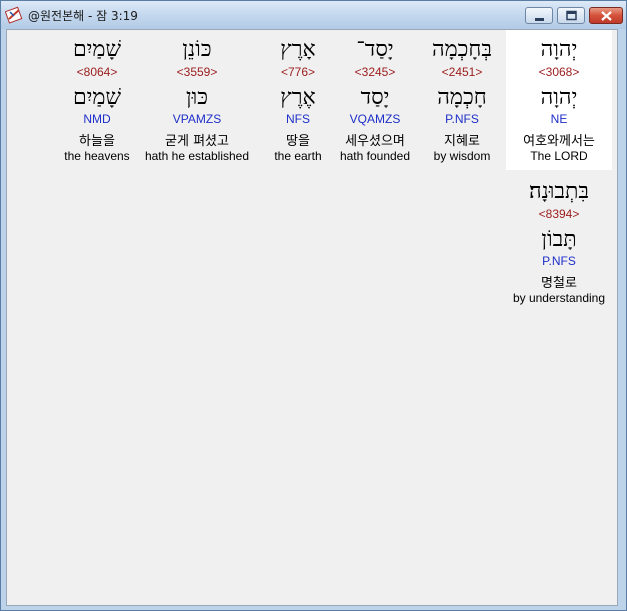 Image resolution: width=627 pixels, height=611 pixels. Describe the element at coordinates (298, 119) in the screenshot. I see `morphology-code: NFS` at that location.